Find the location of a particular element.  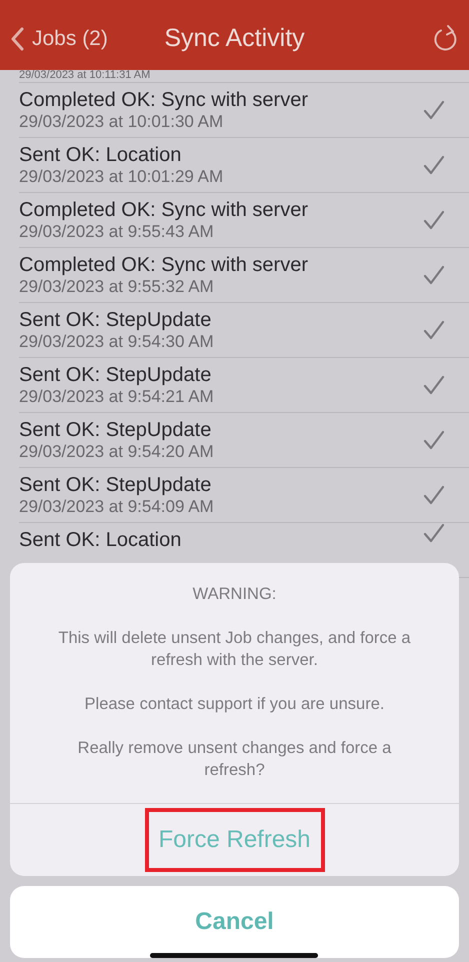

screen-title: Sync Activity is located at coordinates (234, 38).